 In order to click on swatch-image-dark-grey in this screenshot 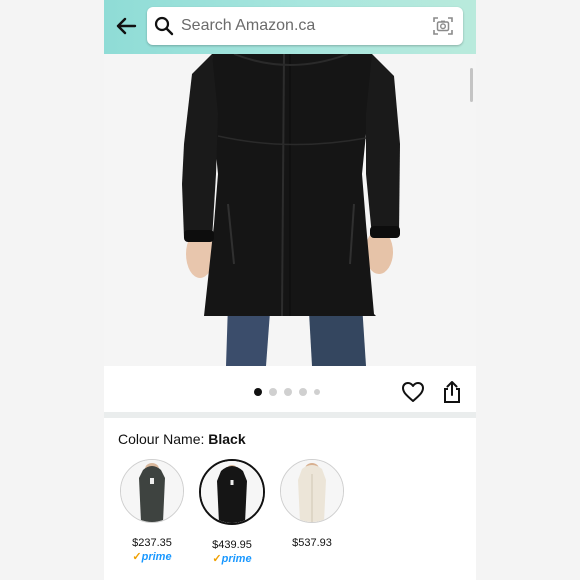, I will do `click(152, 491)`.